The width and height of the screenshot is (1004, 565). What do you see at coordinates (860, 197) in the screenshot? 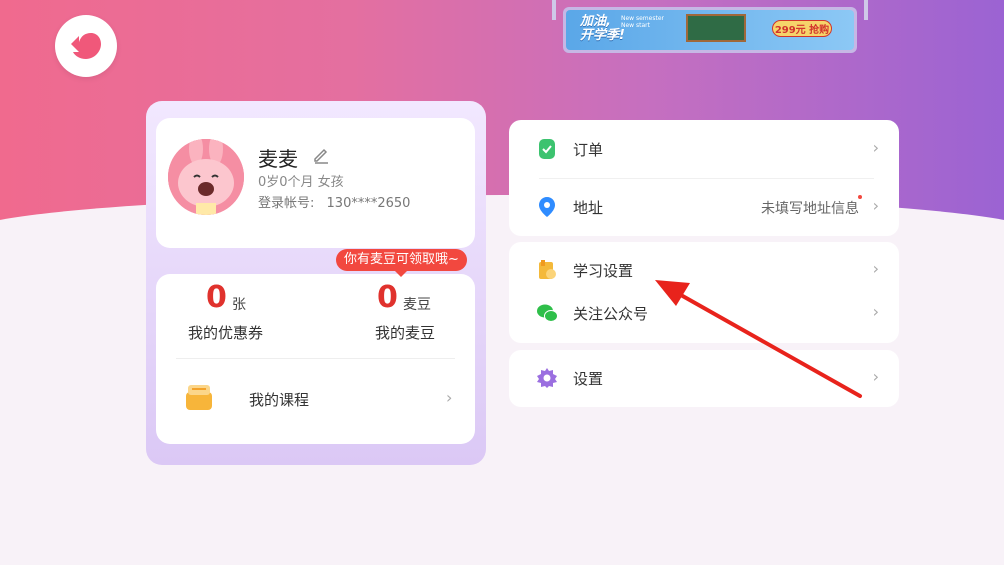
I see `notification-dot` at bounding box center [860, 197].